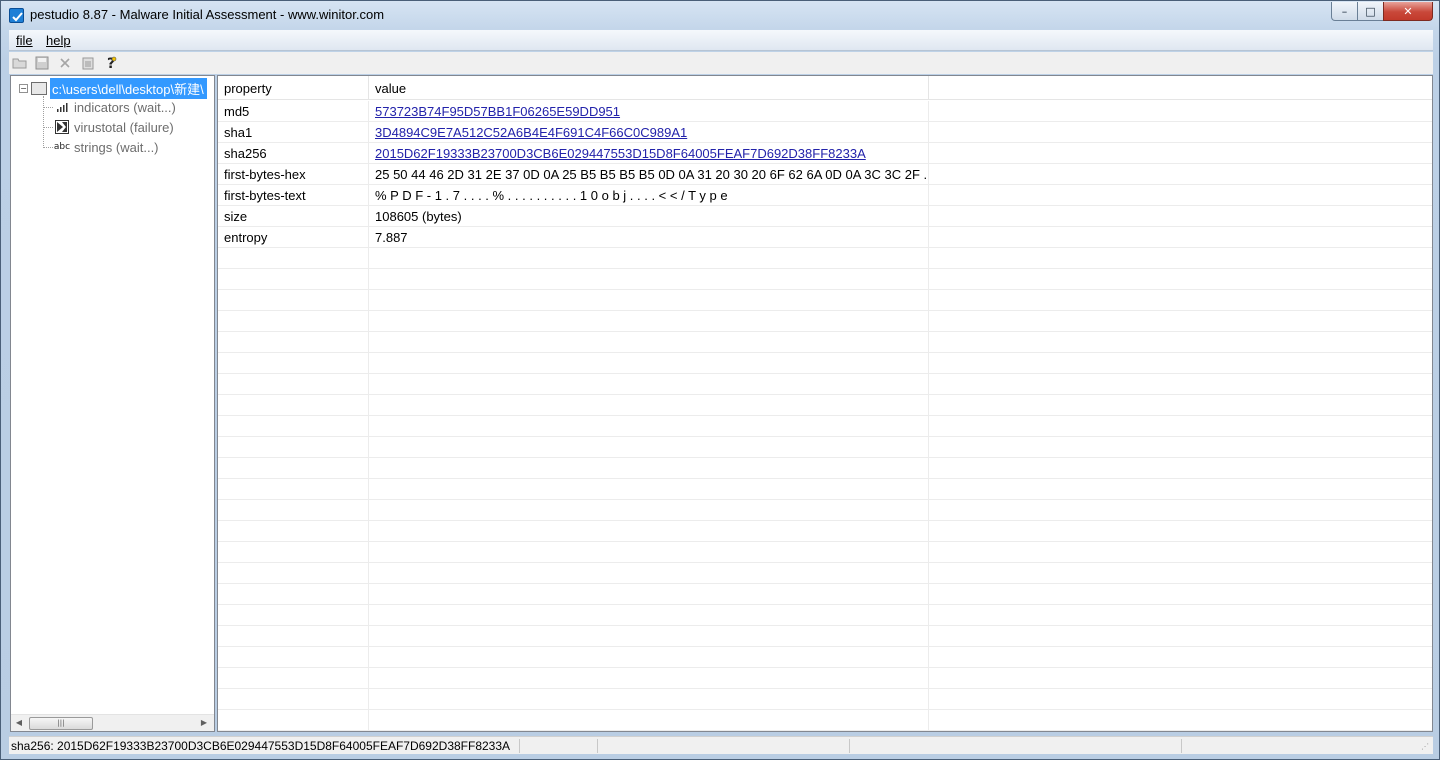 The image size is (1440, 760). I want to click on tree-item-virustotal: virustotal (failure), so click(108, 127).